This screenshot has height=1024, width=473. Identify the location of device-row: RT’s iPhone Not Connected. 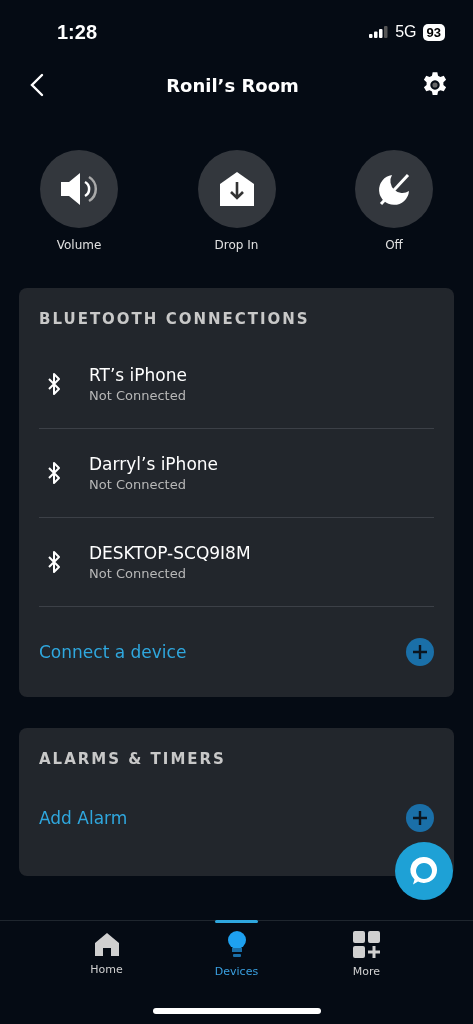
(236, 384).